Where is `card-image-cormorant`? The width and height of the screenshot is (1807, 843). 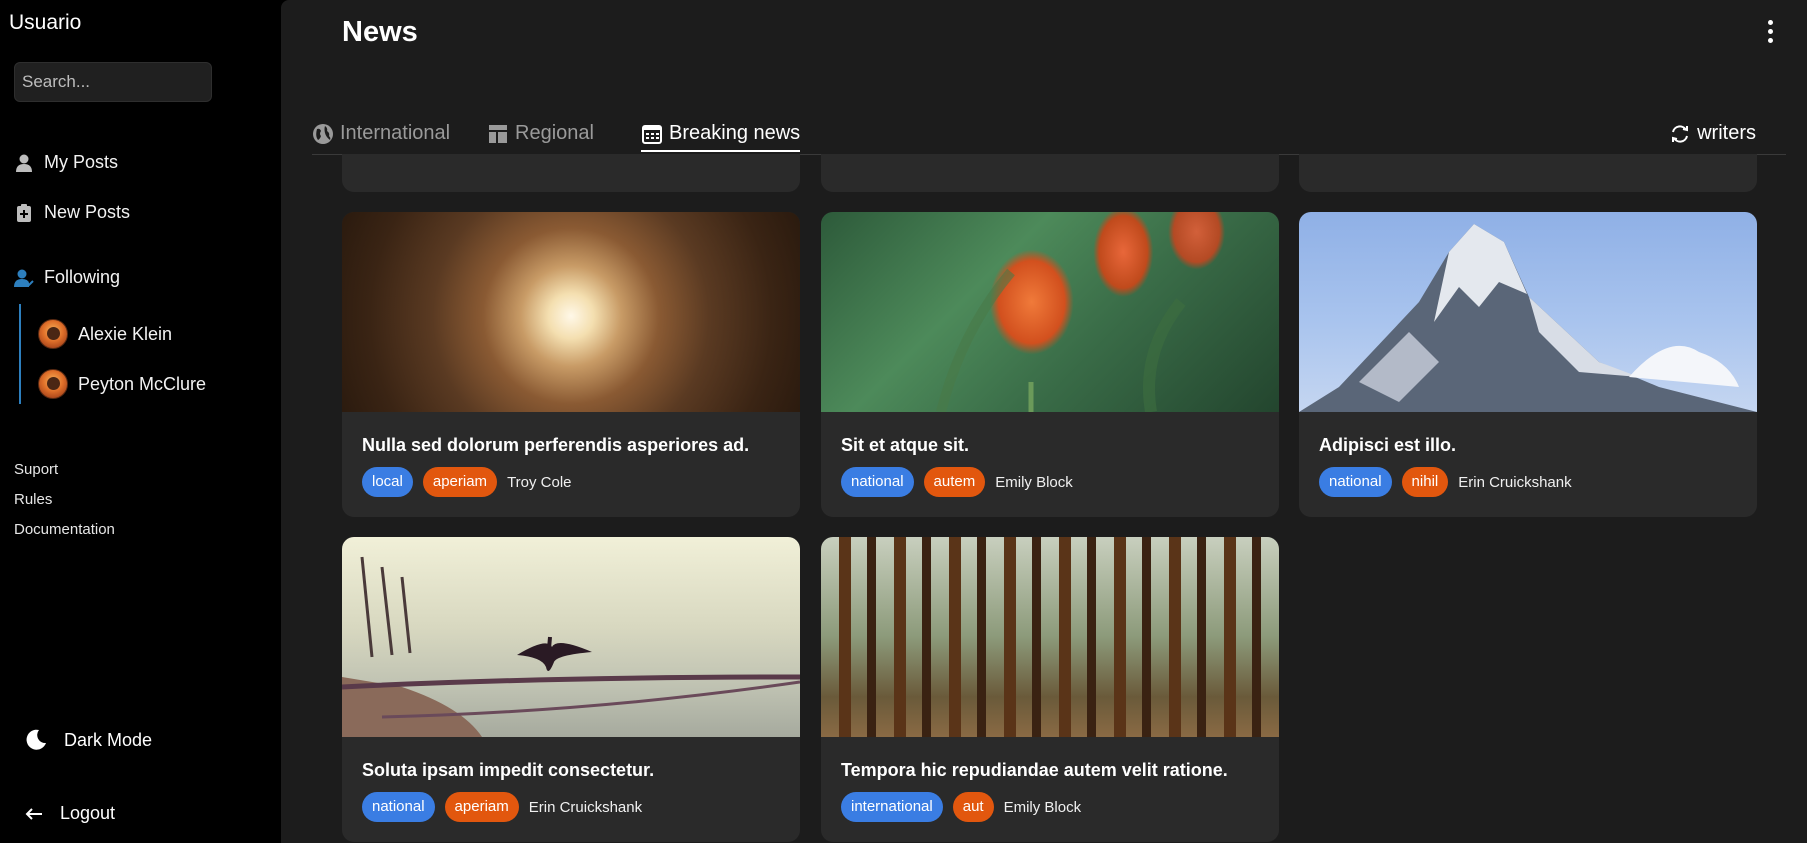 card-image-cormorant is located at coordinates (571, 637).